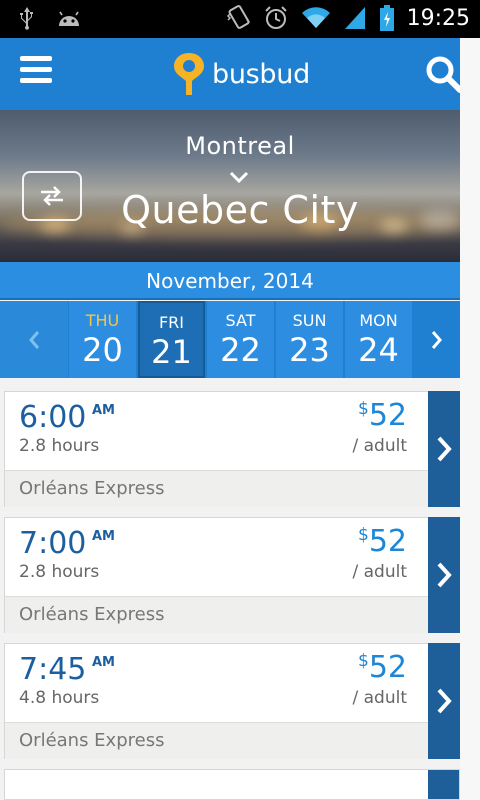  What do you see at coordinates (438, 18) in the screenshot?
I see `clock-time: 19:25` at bounding box center [438, 18].